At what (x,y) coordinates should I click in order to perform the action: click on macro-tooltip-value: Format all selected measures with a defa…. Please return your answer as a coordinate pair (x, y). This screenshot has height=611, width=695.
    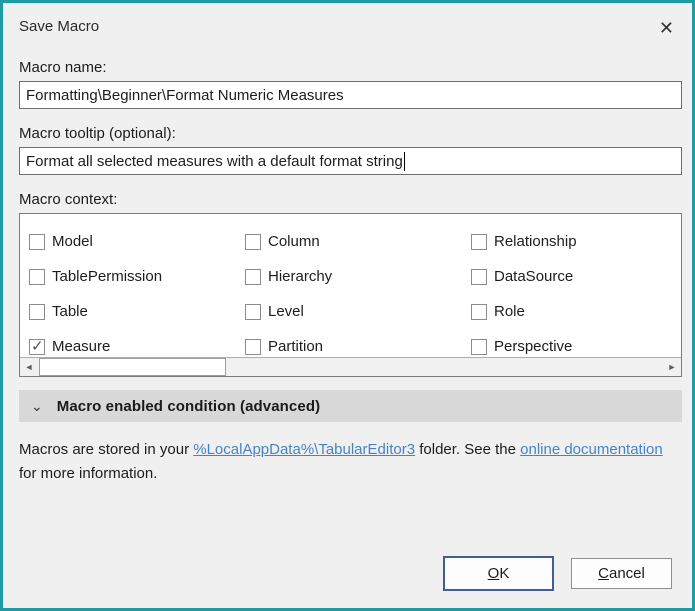
    Looking at the image, I should click on (214, 161).